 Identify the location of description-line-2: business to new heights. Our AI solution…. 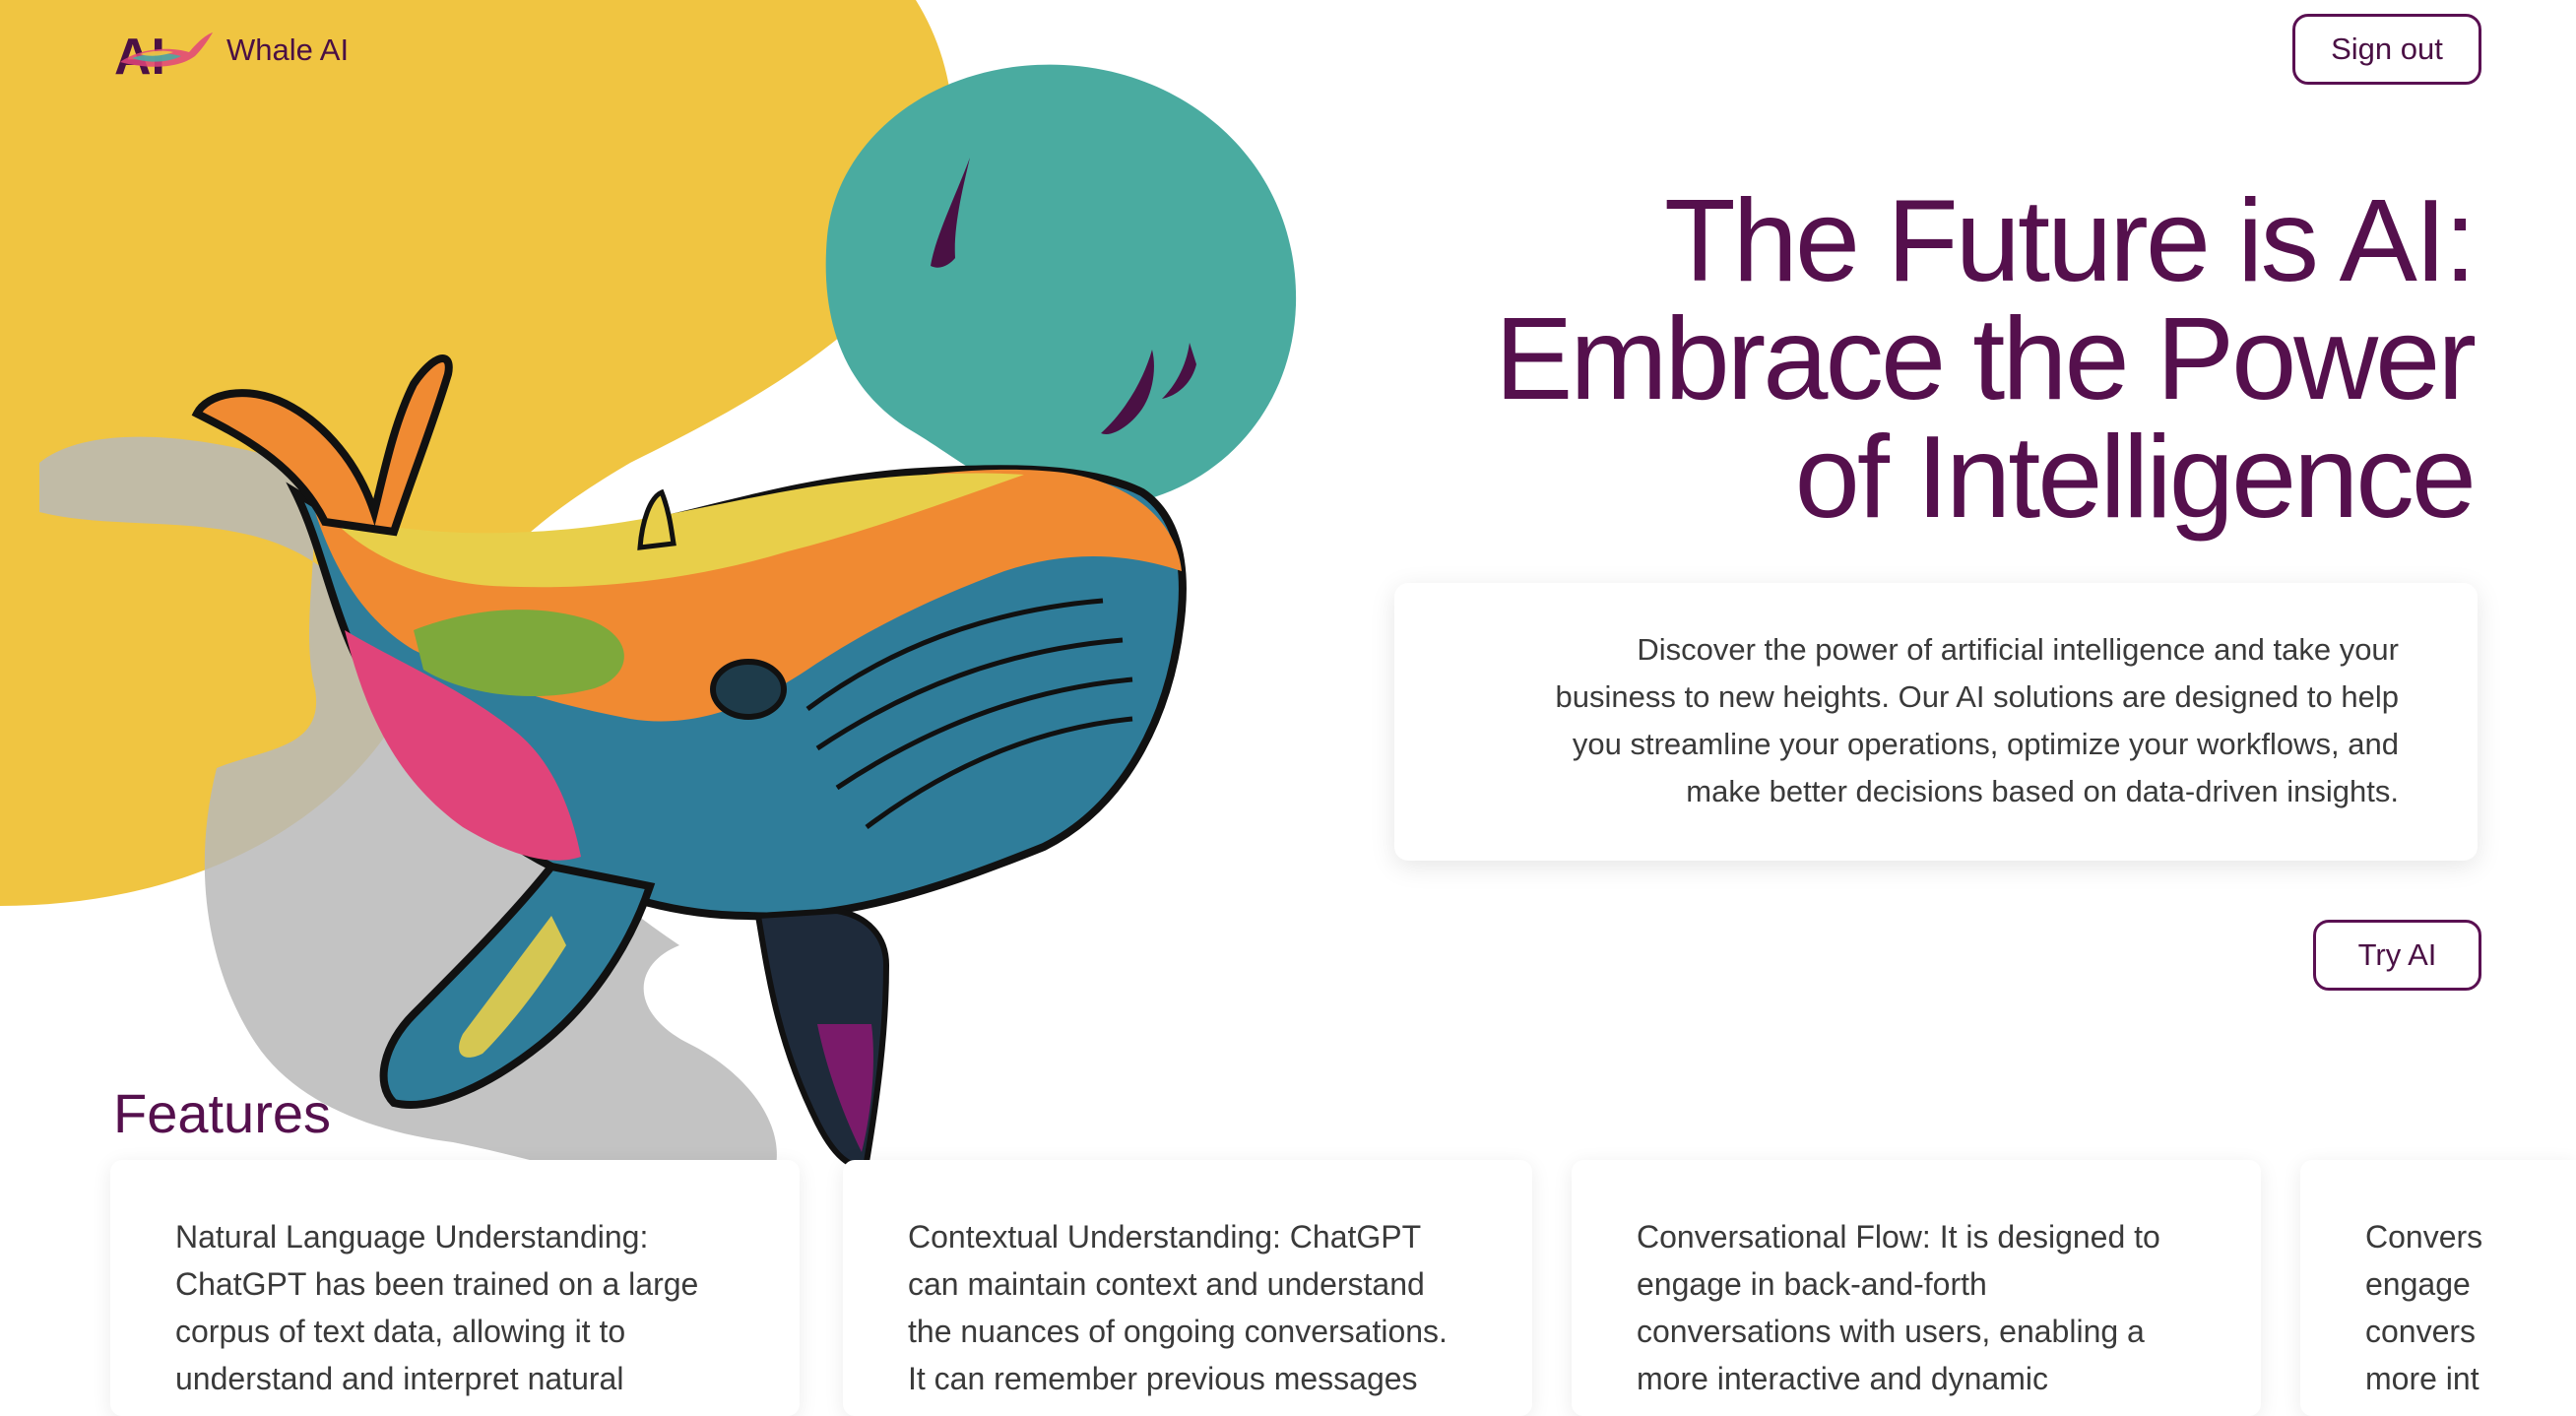
(1977, 697).